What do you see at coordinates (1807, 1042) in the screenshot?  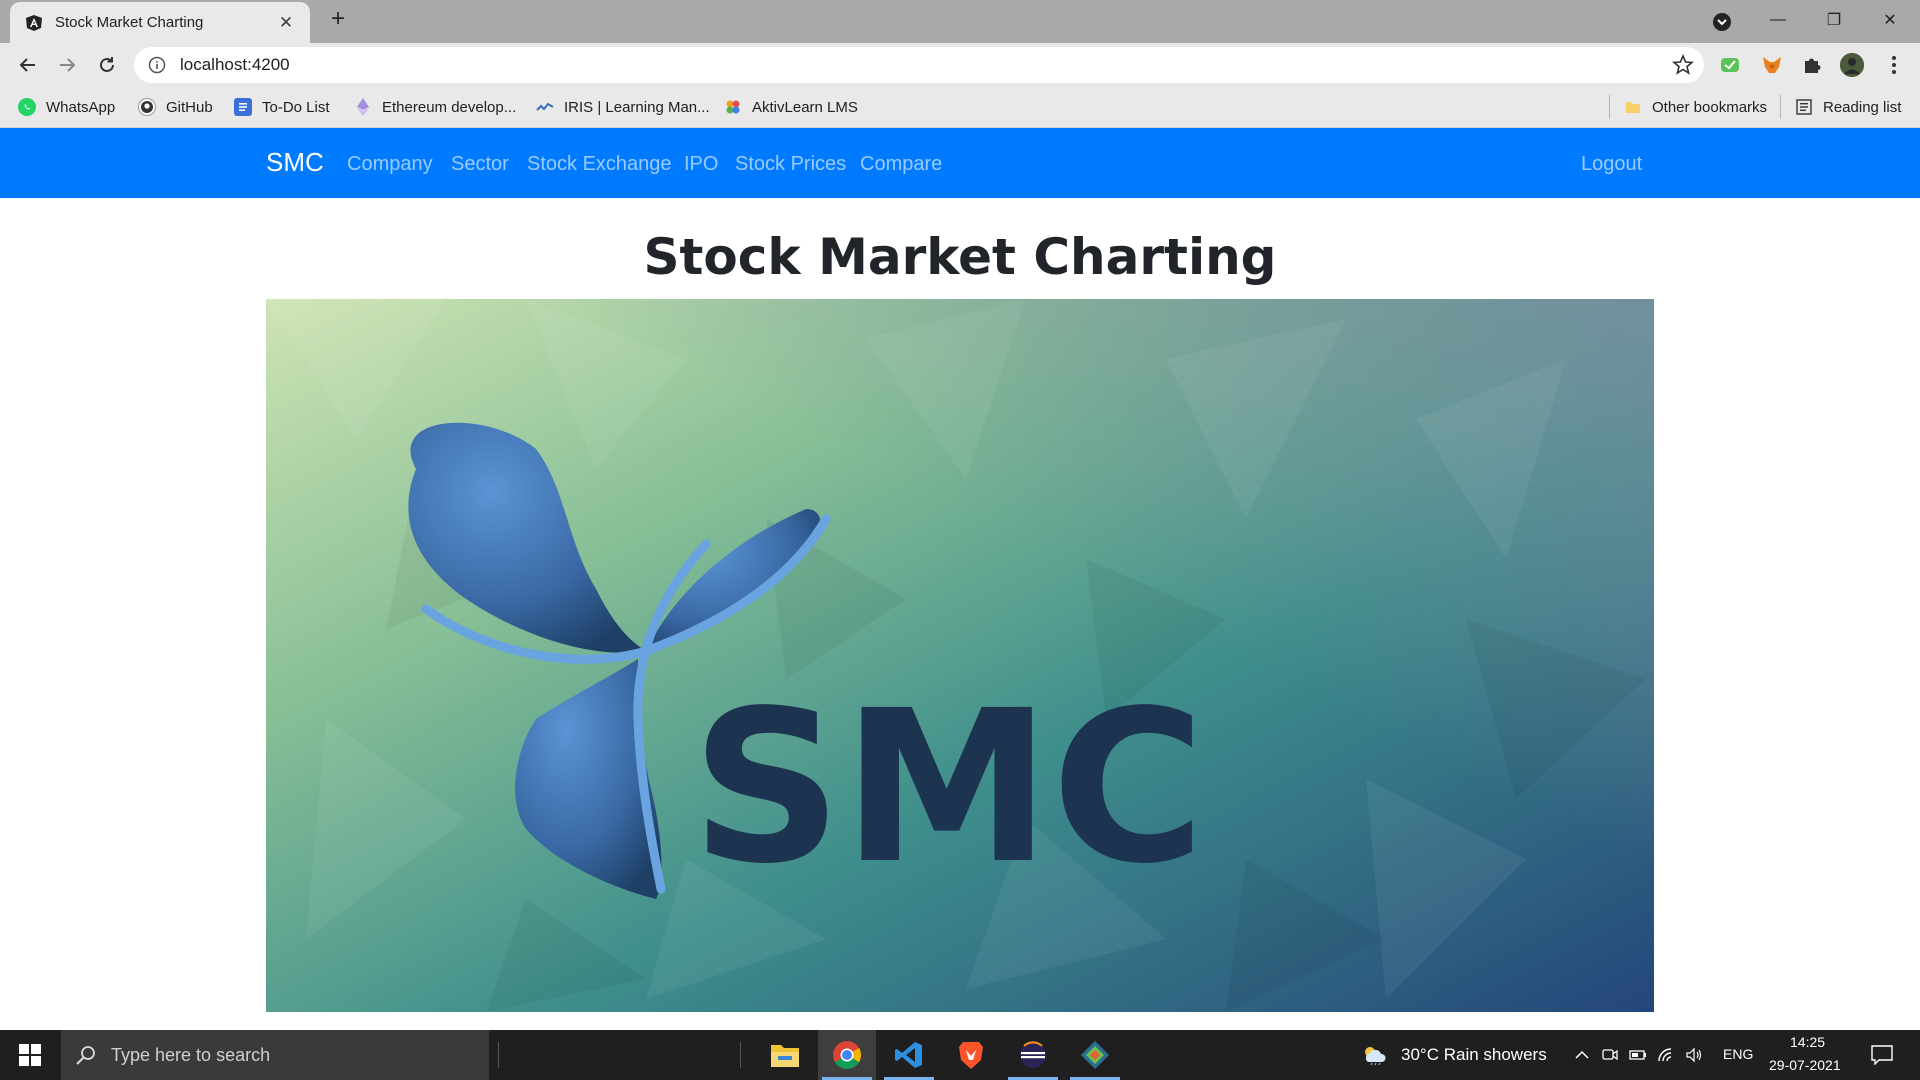 I see `clock-time: 14:25` at bounding box center [1807, 1042].